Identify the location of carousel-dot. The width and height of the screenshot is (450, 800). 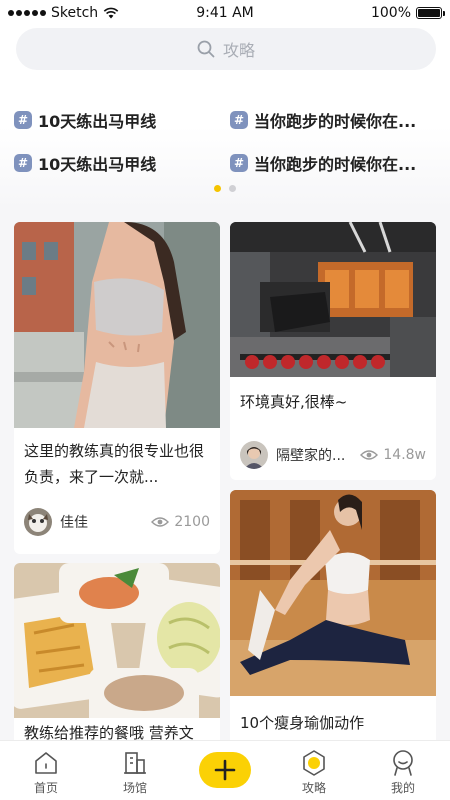
(232, 188).